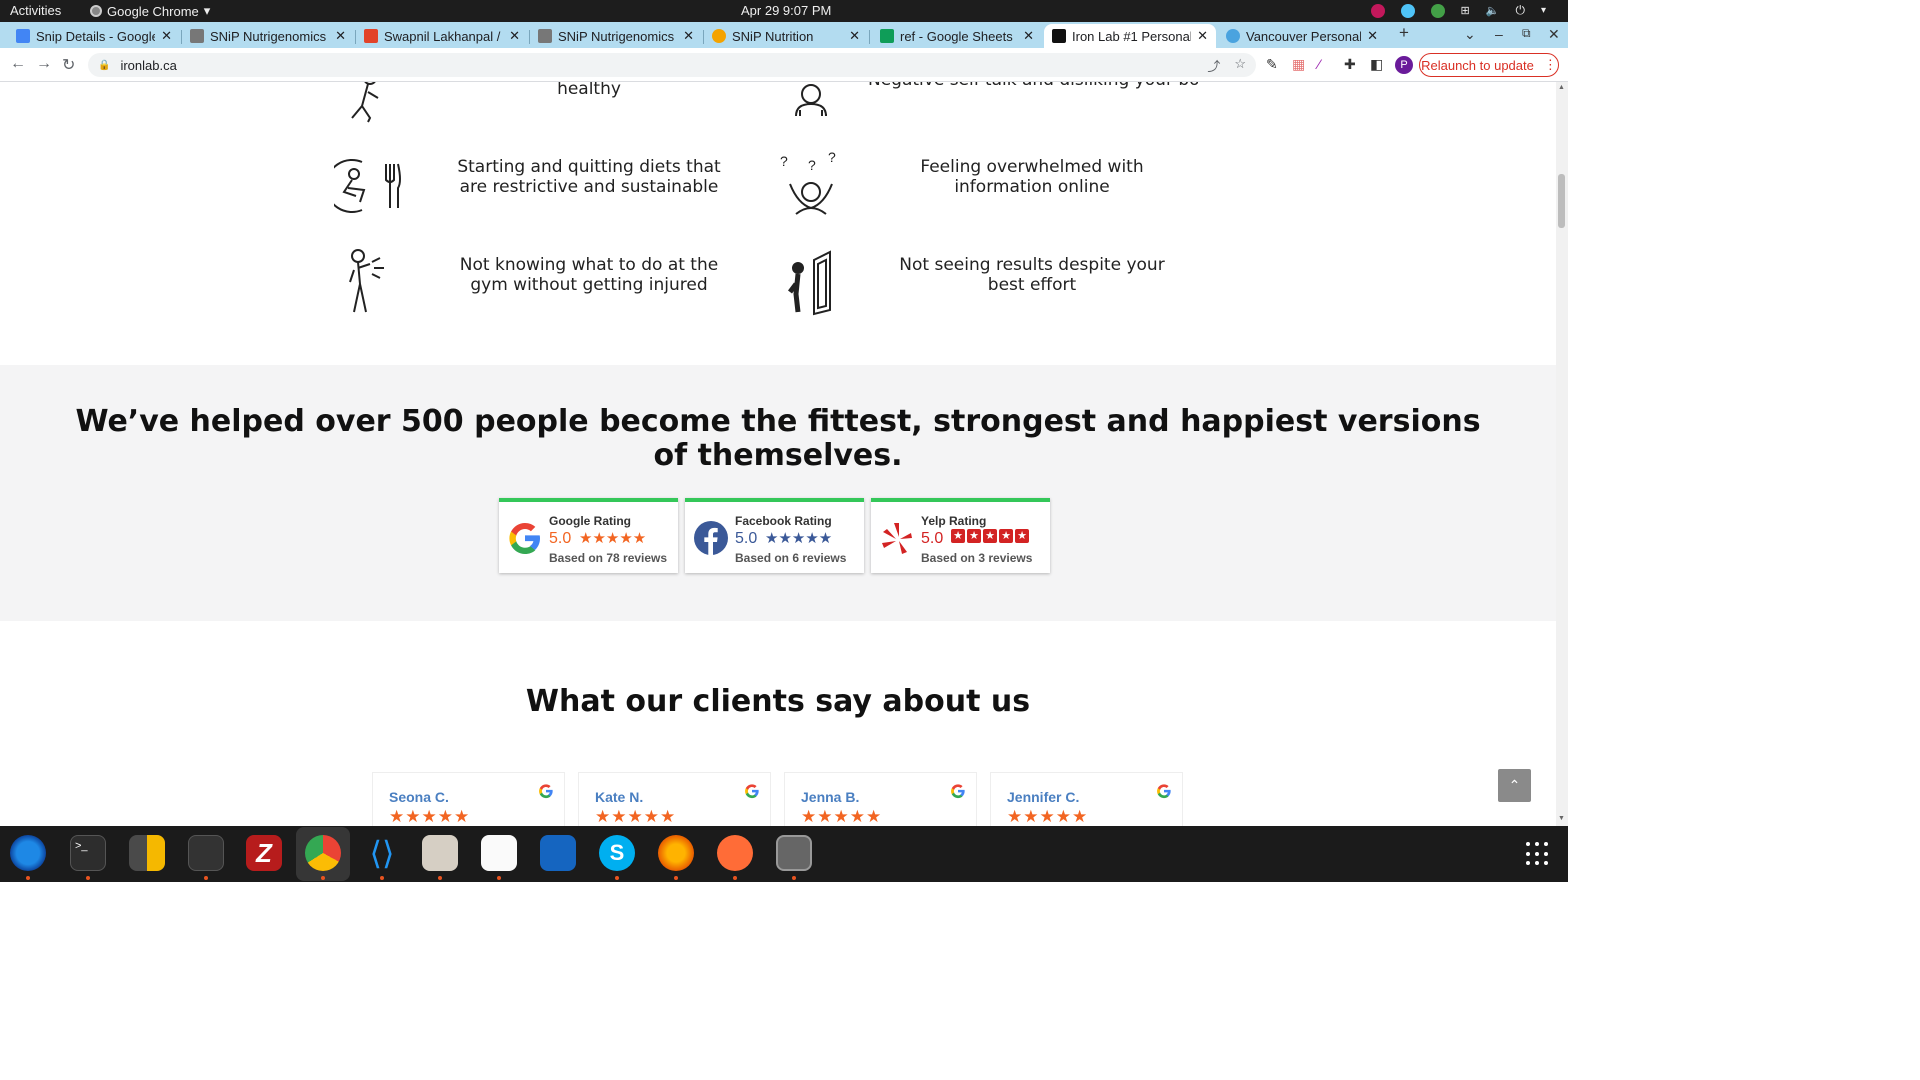 The width and height of the screenshot is (1920, 1080). I want to click on tab-snip-nutrition: SNiP Nutrition ✕, so click(786, 36).